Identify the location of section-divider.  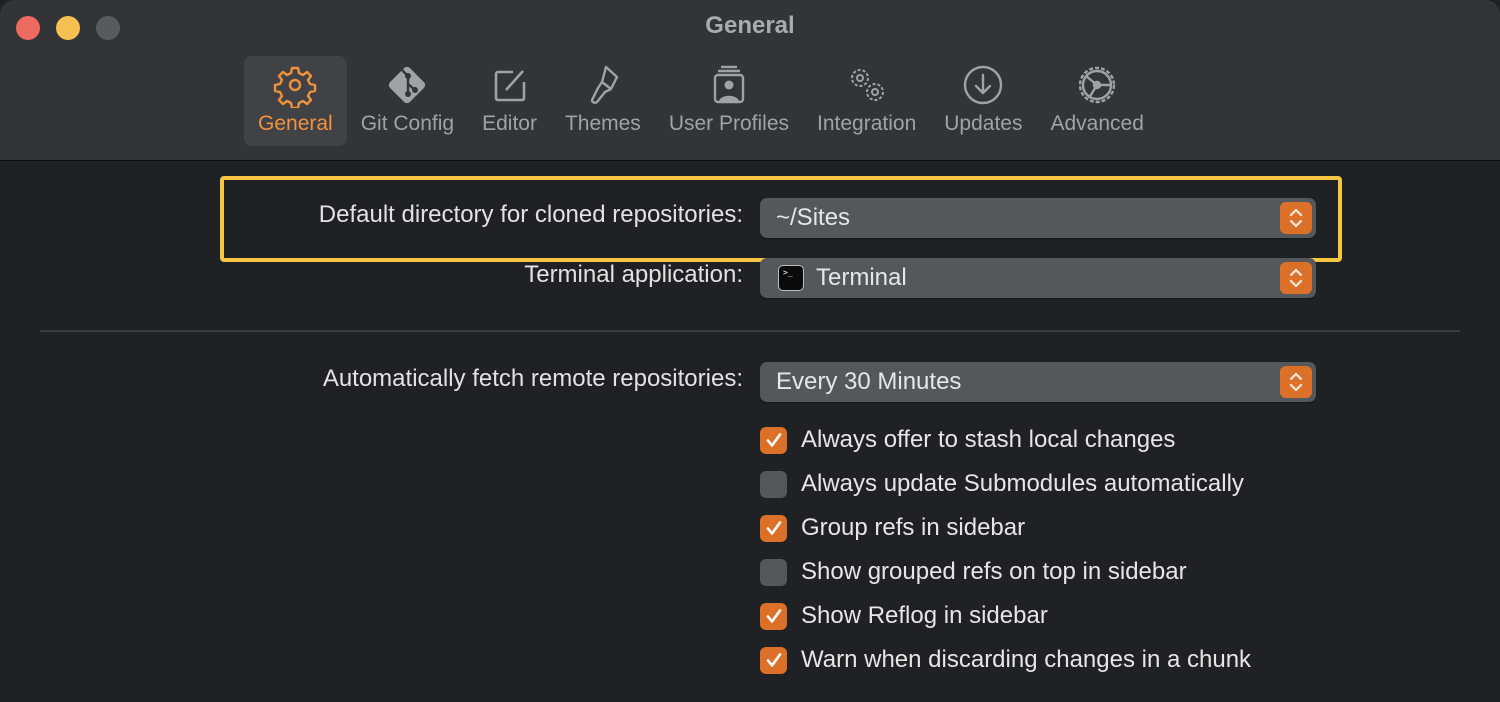
(750, 331).